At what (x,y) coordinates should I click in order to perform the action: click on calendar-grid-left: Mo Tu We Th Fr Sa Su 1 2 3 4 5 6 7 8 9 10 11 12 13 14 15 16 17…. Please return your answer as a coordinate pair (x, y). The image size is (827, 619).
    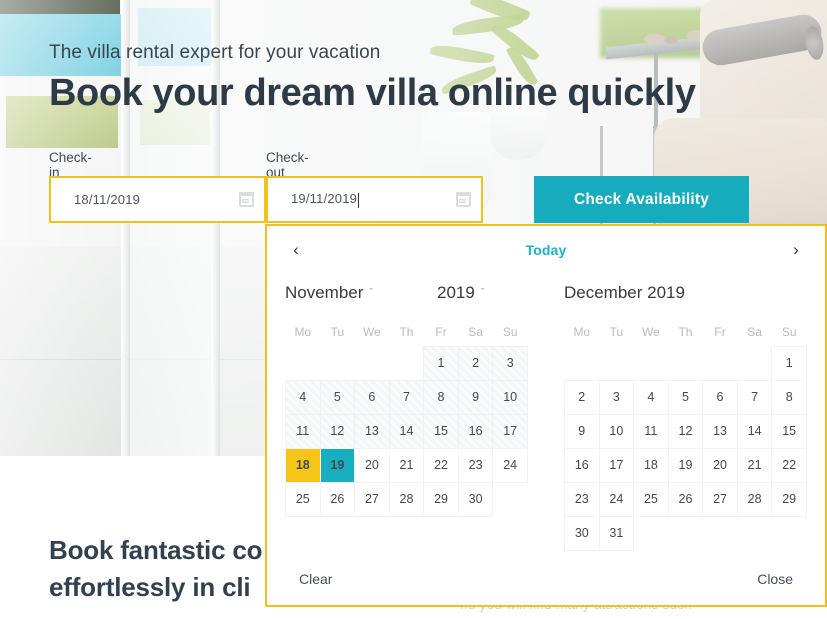
    Looking at the image, I should click on (406, 417).